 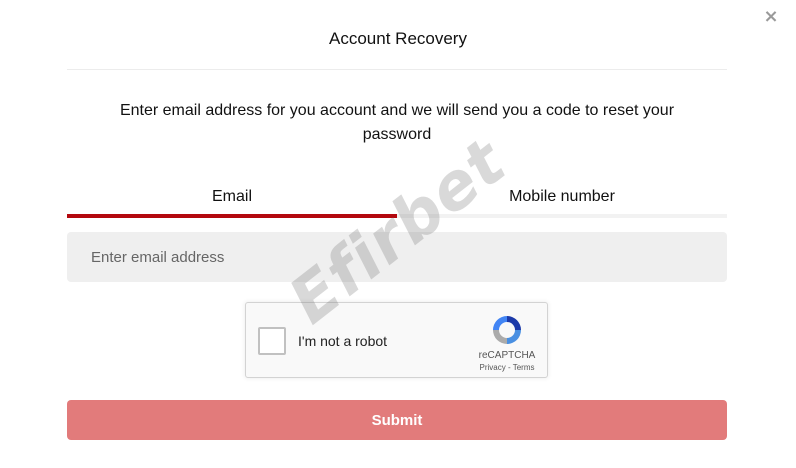 What do you see at coordinates (397, 69) in the screenshot?
I see `title-divider` at bounding box center [397, 69].